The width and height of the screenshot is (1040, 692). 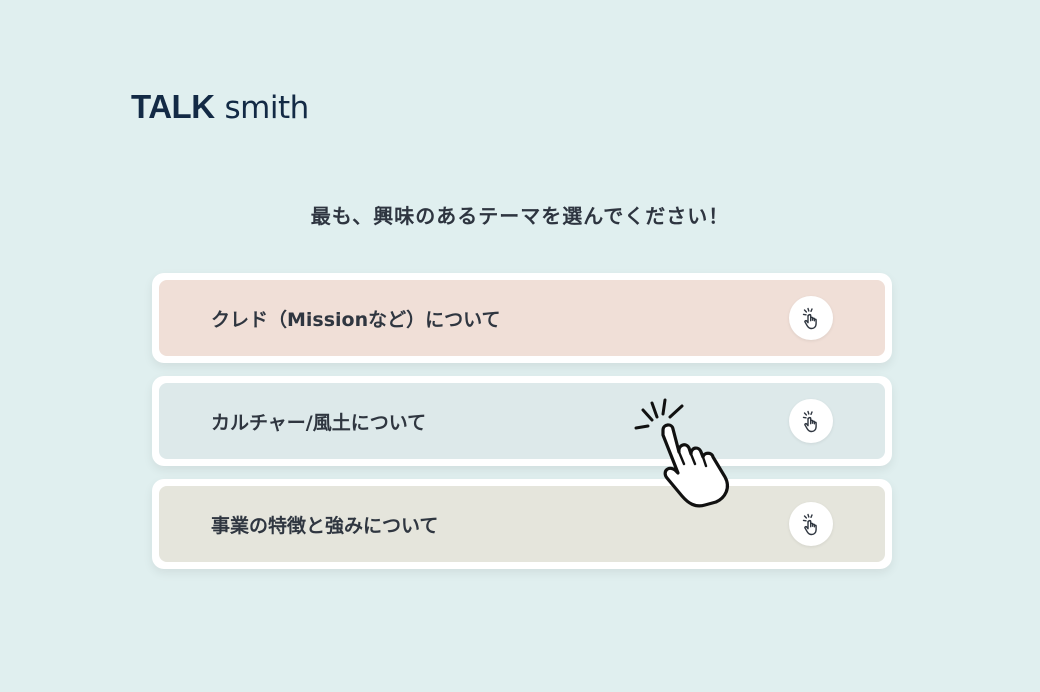 What do you see at coordinates (267, 108) in the screenshot?
I see `brand-logo-light: smith` at bounding box center [267, 108].